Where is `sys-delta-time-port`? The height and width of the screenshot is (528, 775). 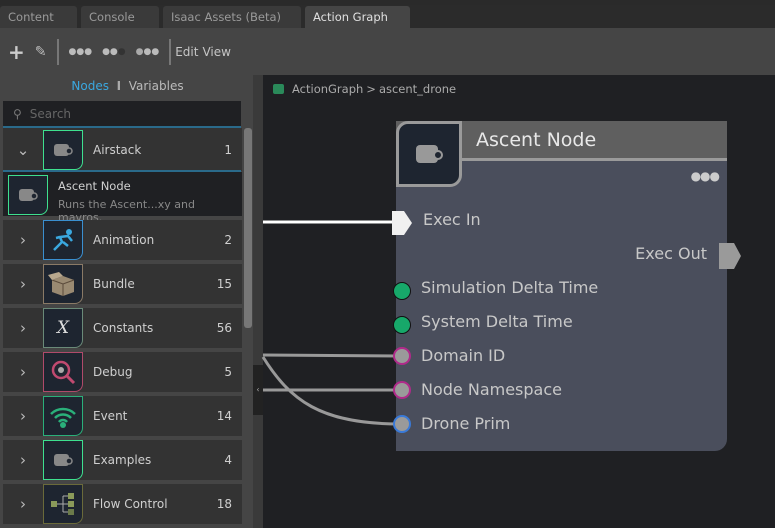 sys-delta-time-port is located at coordinates (402, 325).